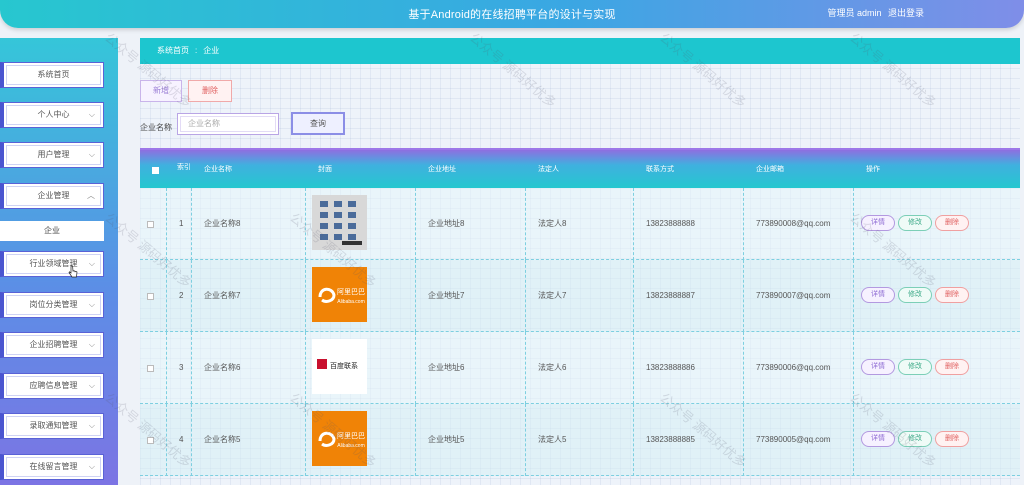 This screenshot has height=485, width=1024. What do you see at coordinates (854, 13) in the screenshot?
I see `admin-label: 管理员 admin` at bounding box center [854, 13].